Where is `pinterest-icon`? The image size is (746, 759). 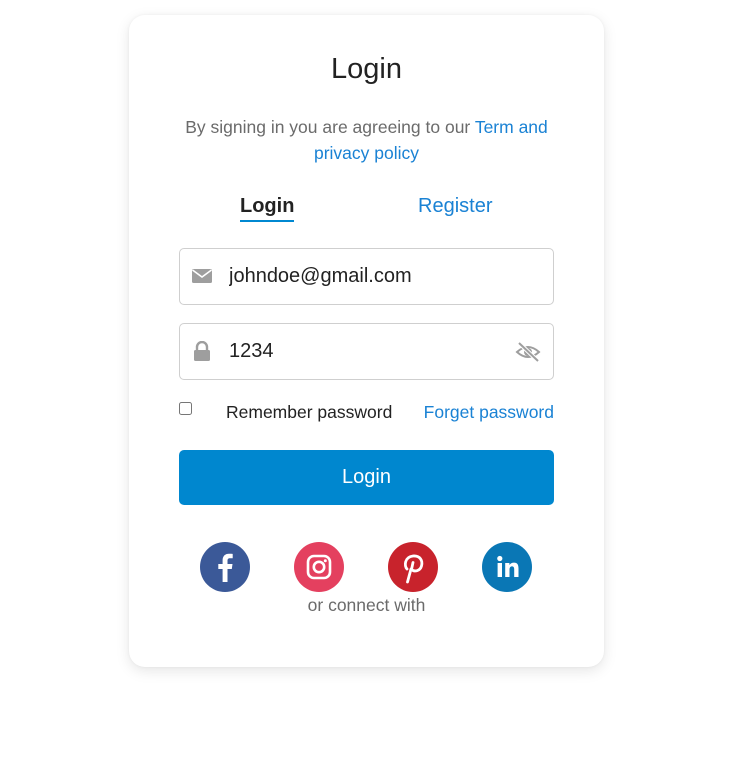 pinterest-icon is located at coordinates (413, 569).